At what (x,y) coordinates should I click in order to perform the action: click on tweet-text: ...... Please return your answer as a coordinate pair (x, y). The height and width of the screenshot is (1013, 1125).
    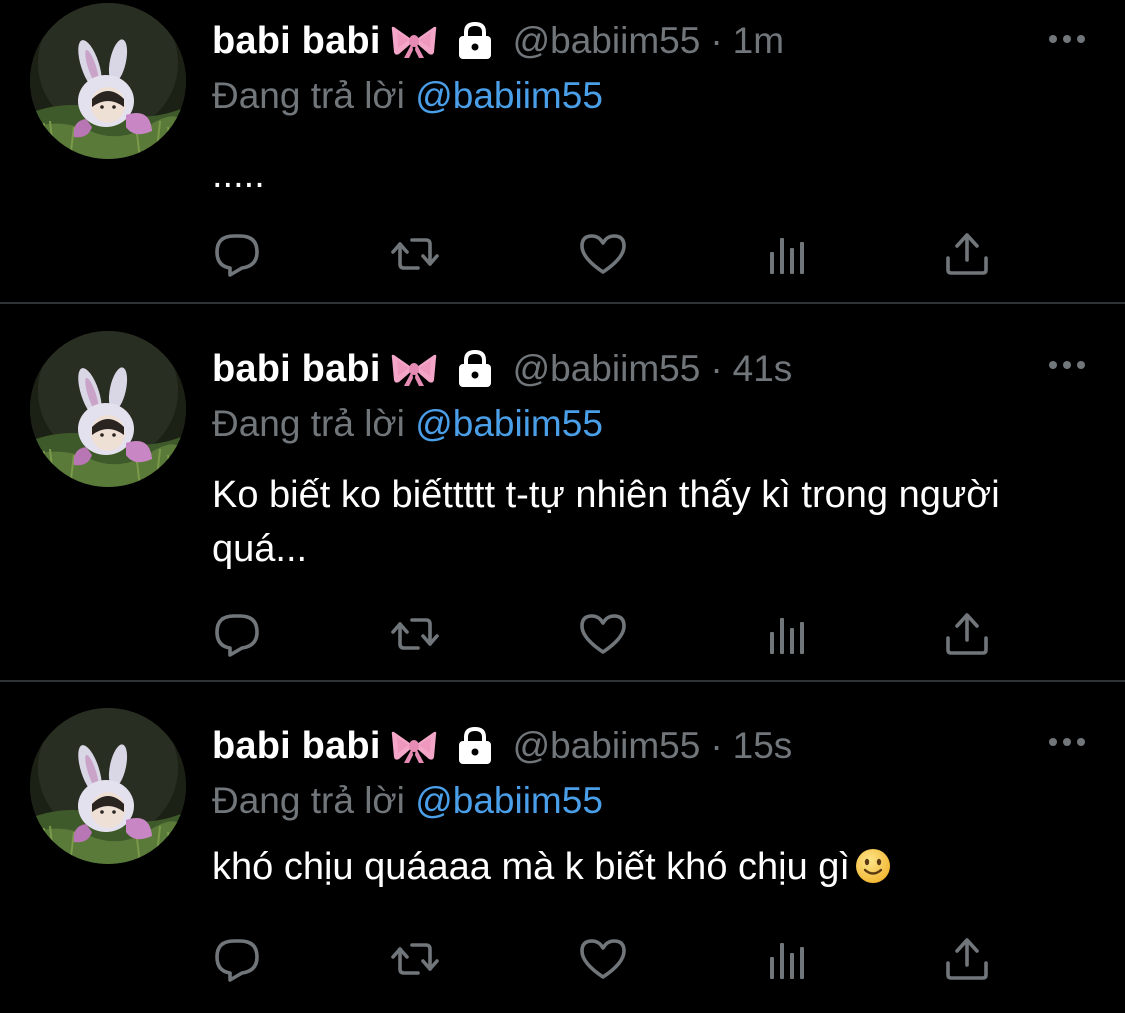
    Looking at the image, I should click on (238, 175).